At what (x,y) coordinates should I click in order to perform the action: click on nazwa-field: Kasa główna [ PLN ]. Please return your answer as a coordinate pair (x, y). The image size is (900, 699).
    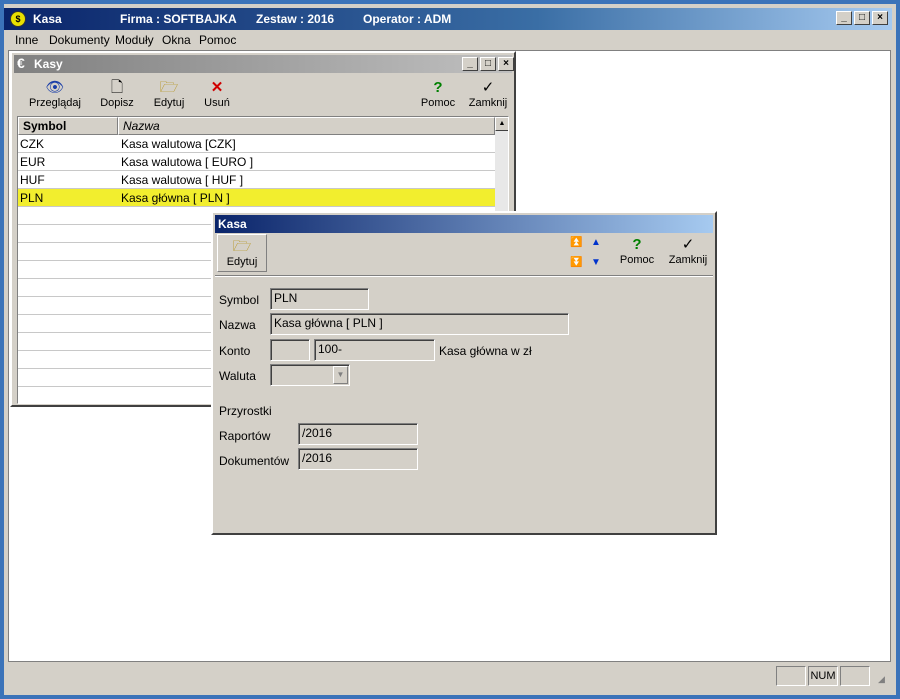
    Looking at the image, I should click on (419, 324).